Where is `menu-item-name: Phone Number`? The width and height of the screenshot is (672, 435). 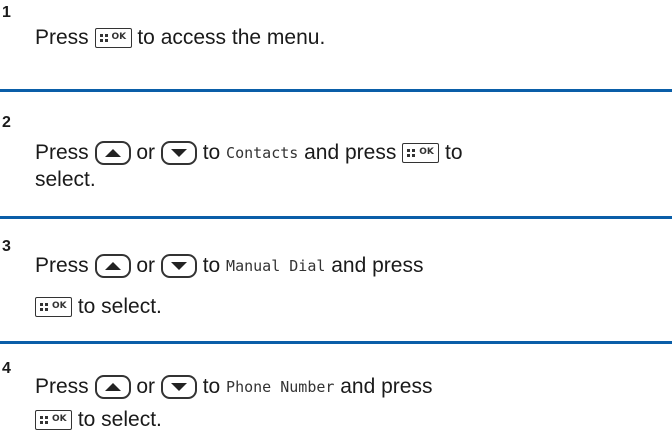
menu-item-name: Phone Number is located at coordinates (280, 387).